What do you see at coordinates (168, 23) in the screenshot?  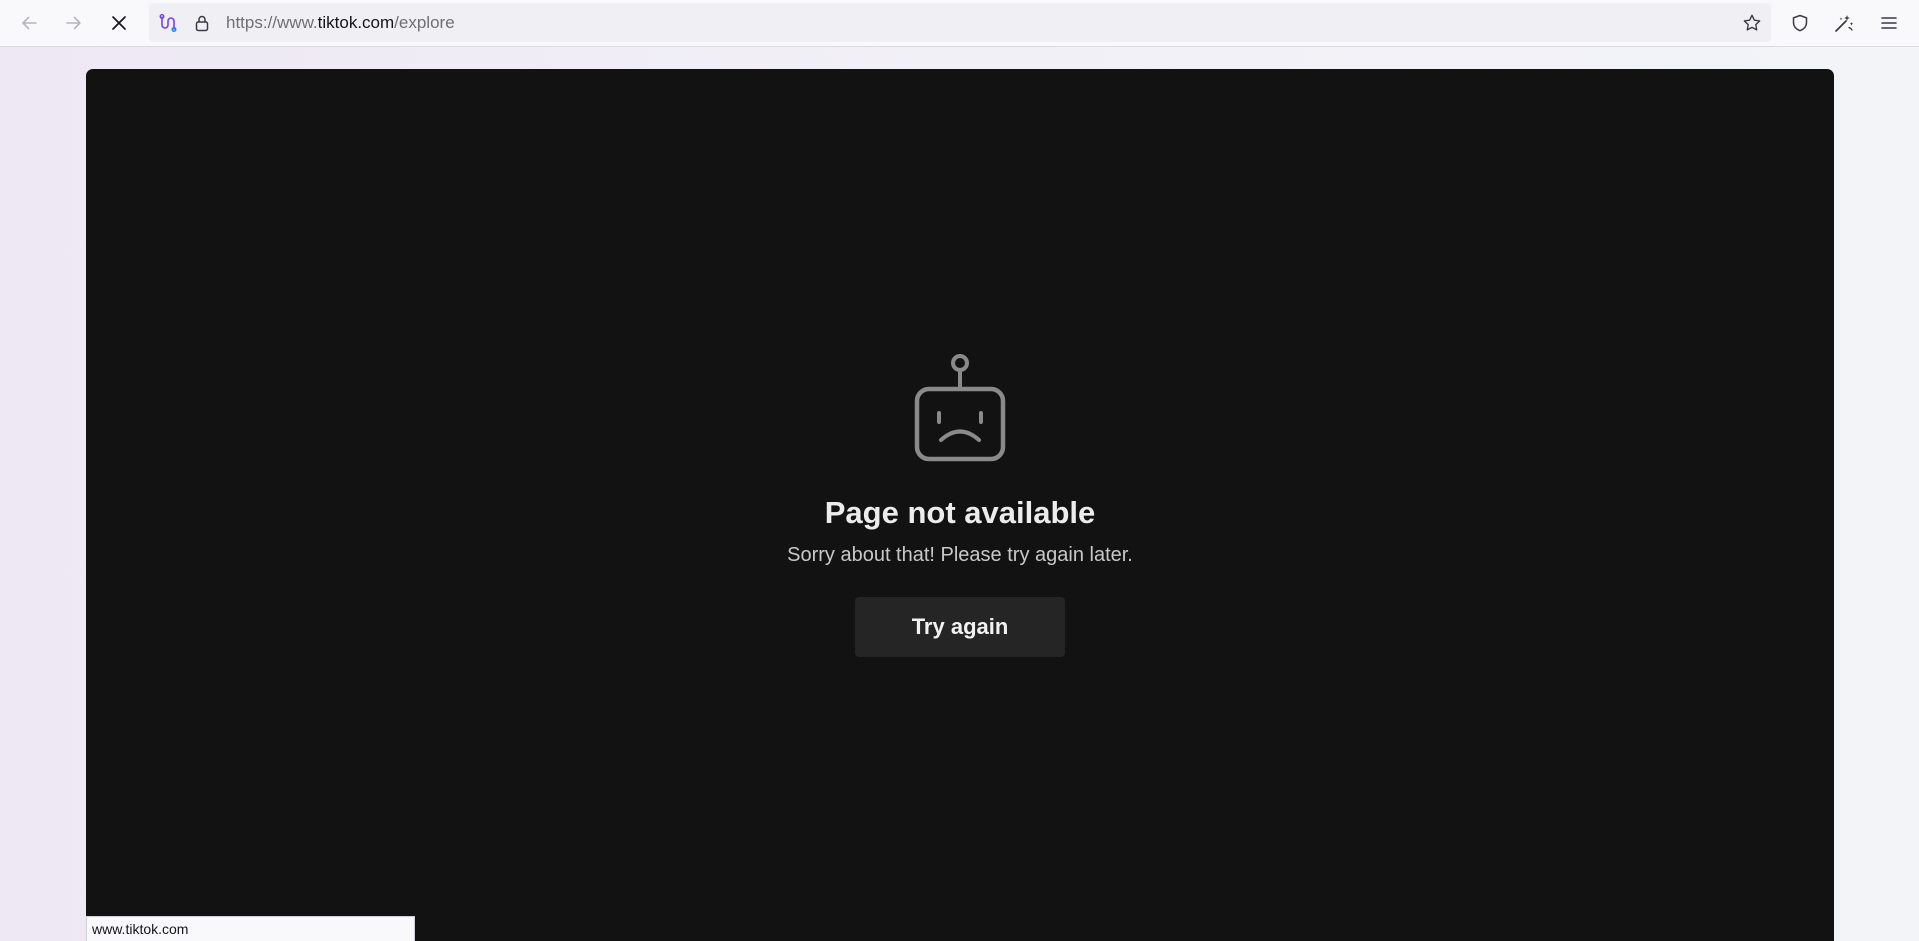 I see `site-permissions-icon` at bounding box center [168, 23].